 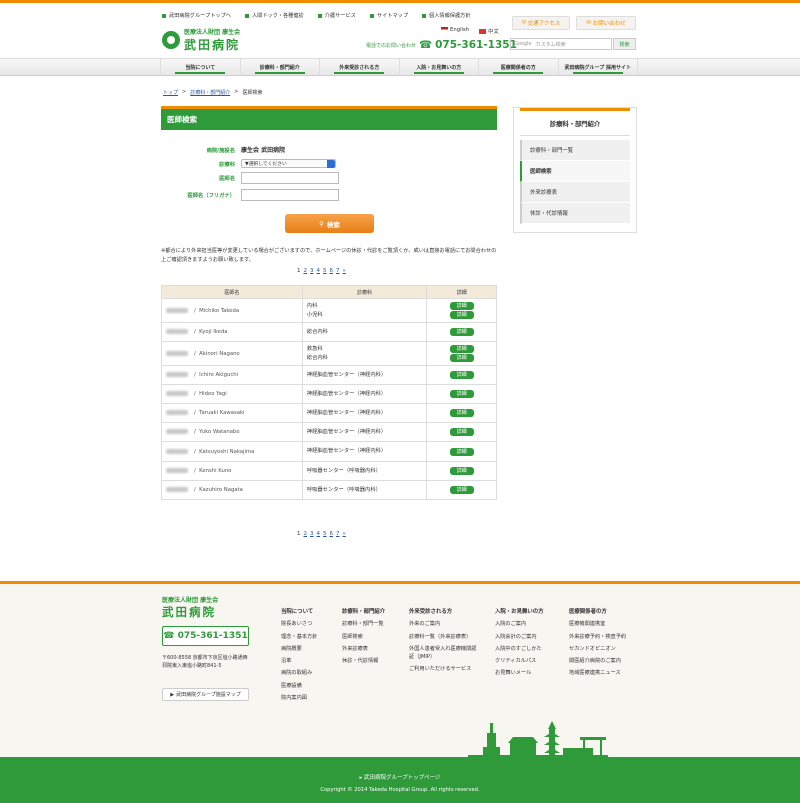 I want to click on nav-item: 医療関係者の方, so click(x=518, y=67).